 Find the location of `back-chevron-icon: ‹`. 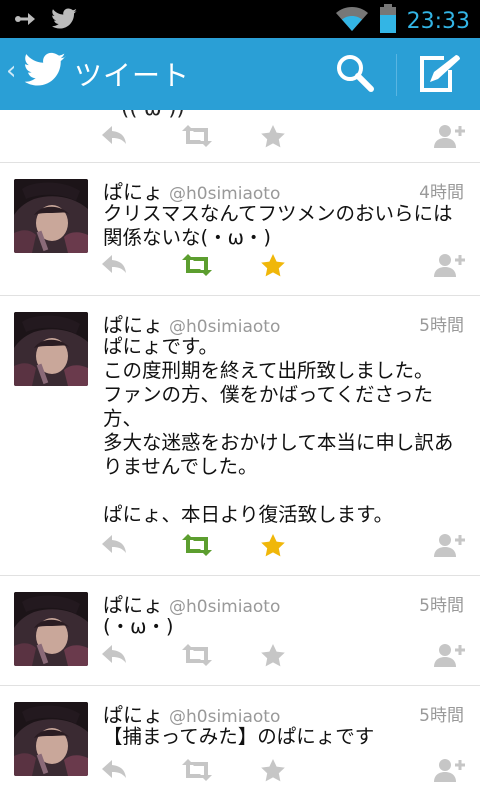

back-chevron-icon: ‹ is located at coordinates (11, 71).